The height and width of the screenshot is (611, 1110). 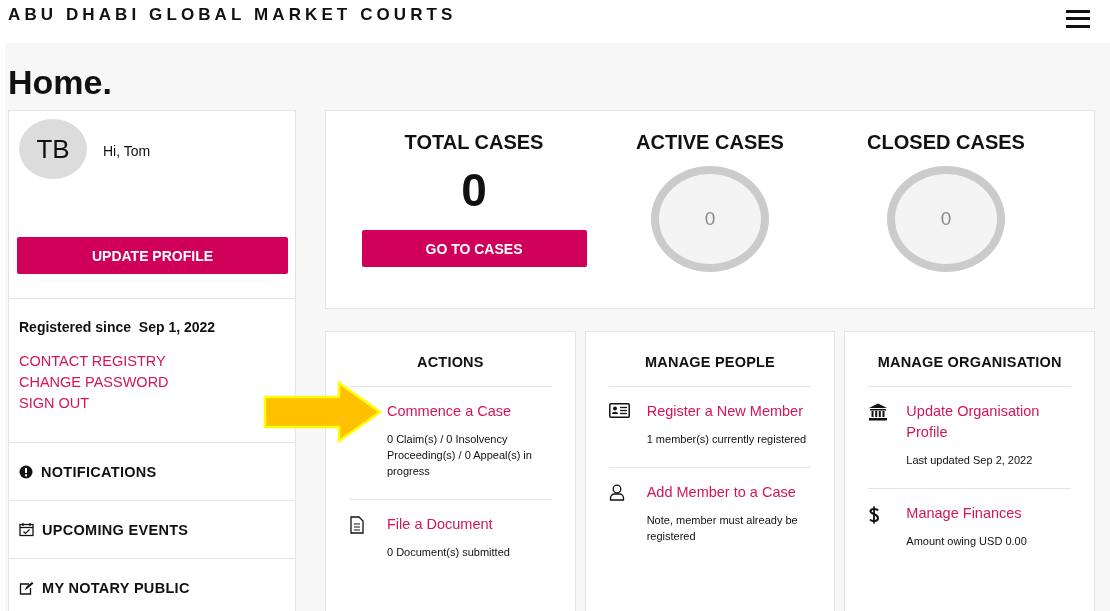 I want to click on bank-icon, so click(x=878, y=412).